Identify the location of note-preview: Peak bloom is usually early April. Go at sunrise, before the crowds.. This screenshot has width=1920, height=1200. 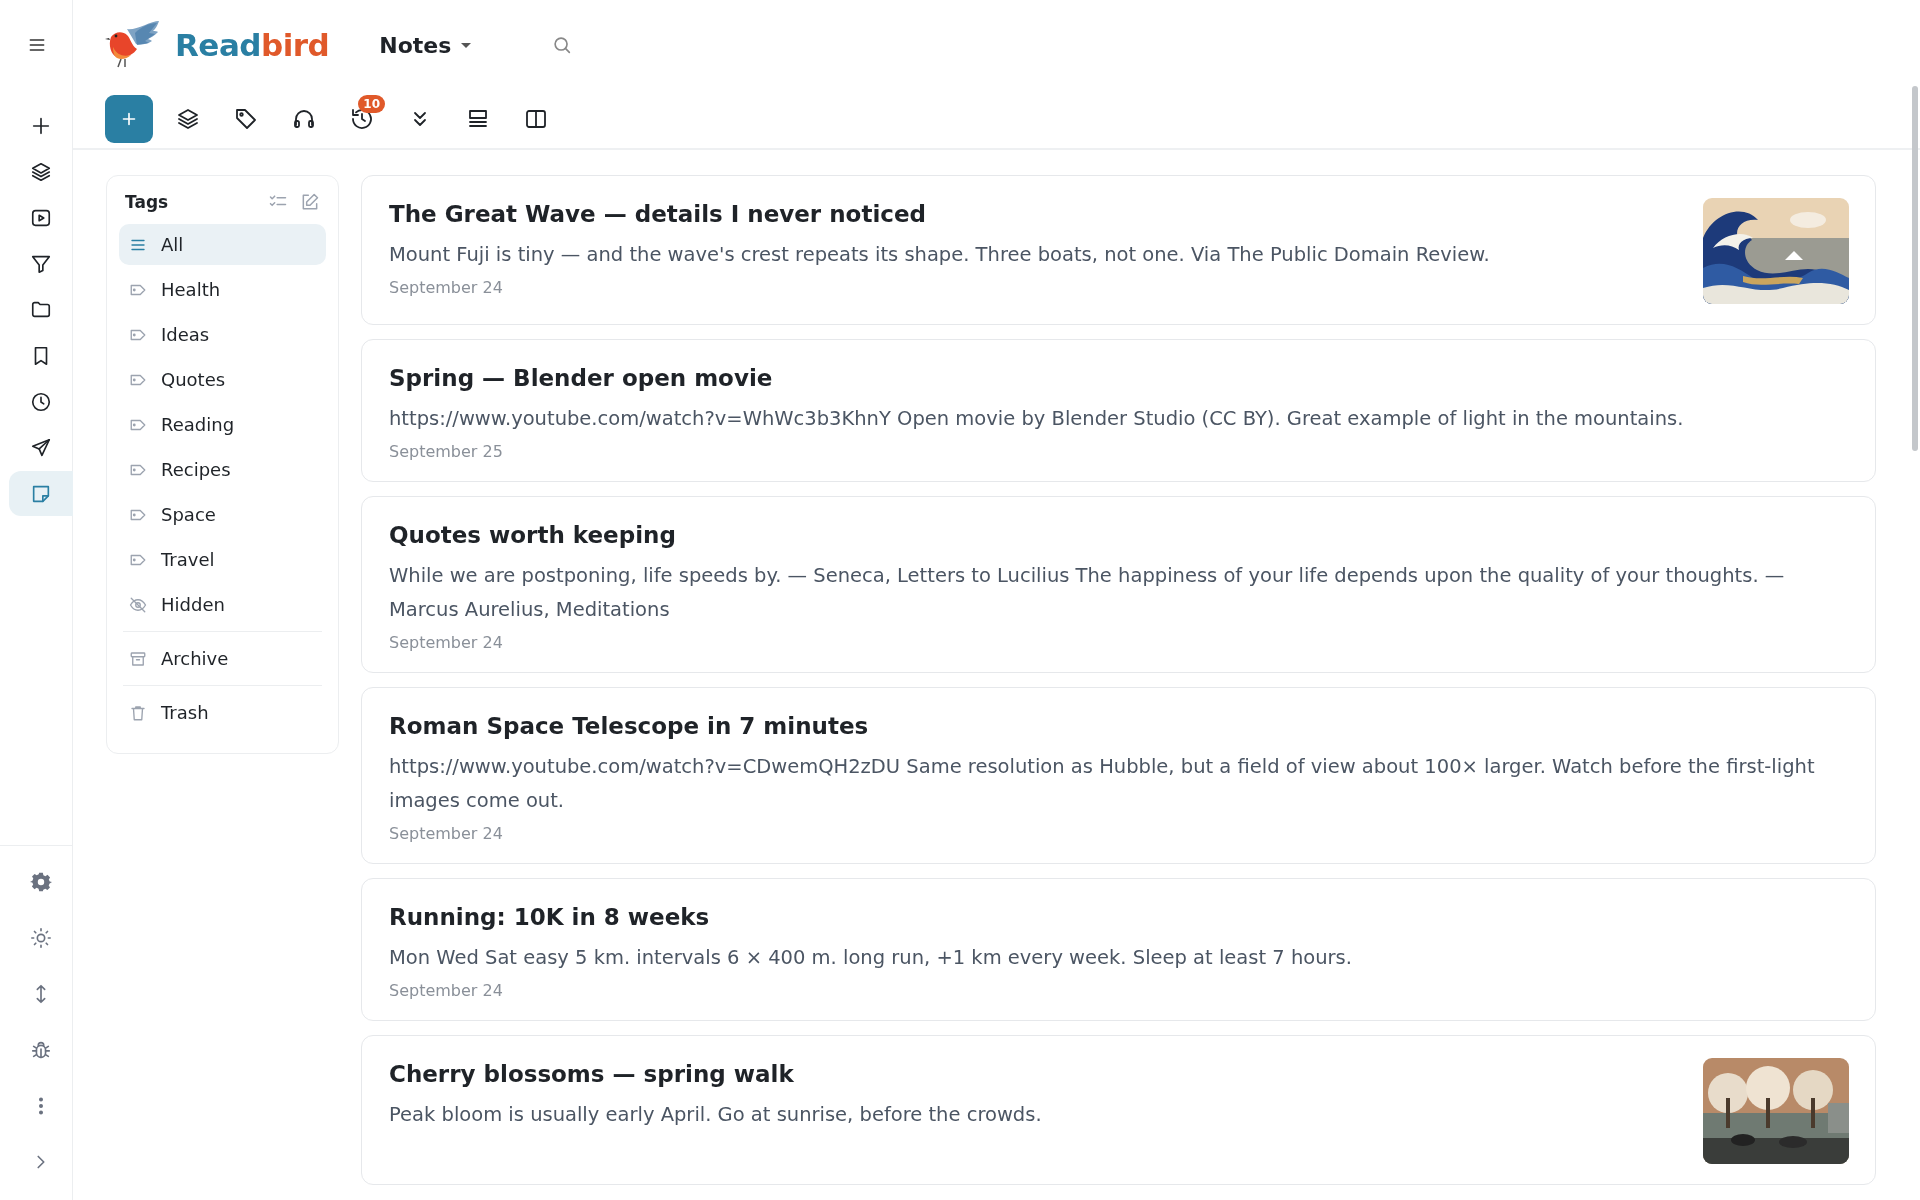
(716, 1115).